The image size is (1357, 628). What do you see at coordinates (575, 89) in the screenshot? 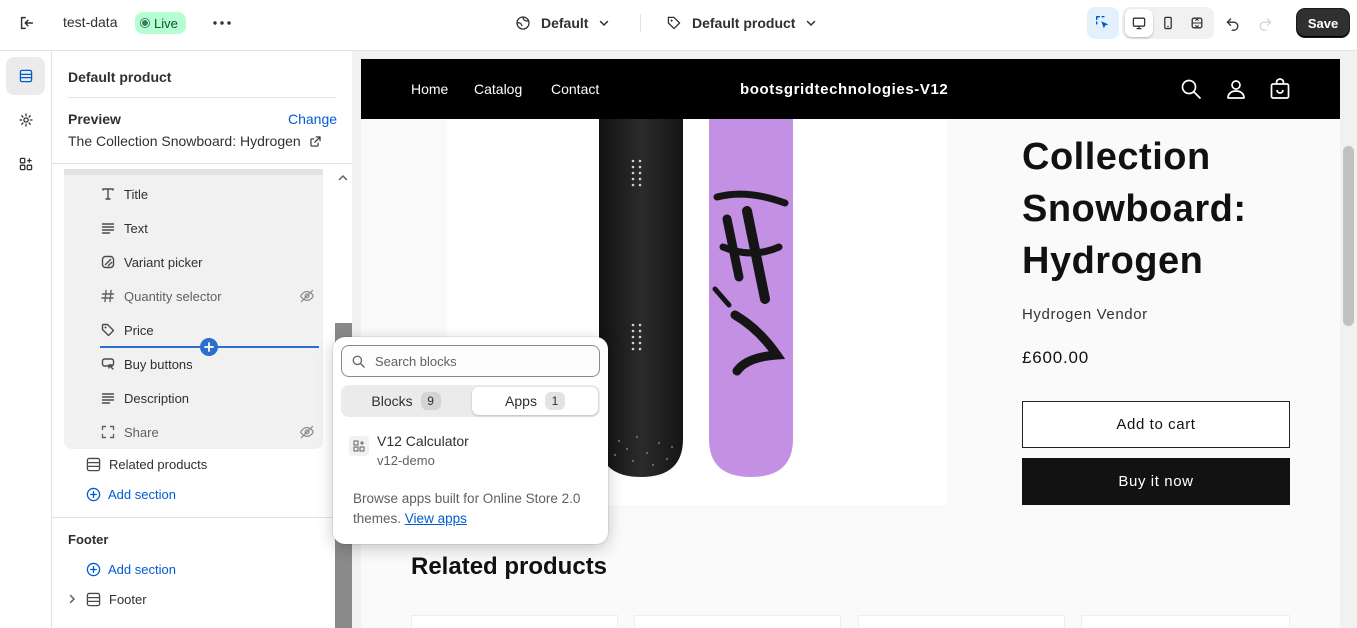
I see `nav-contact-link: Contact` at bounding box center [575, 89].